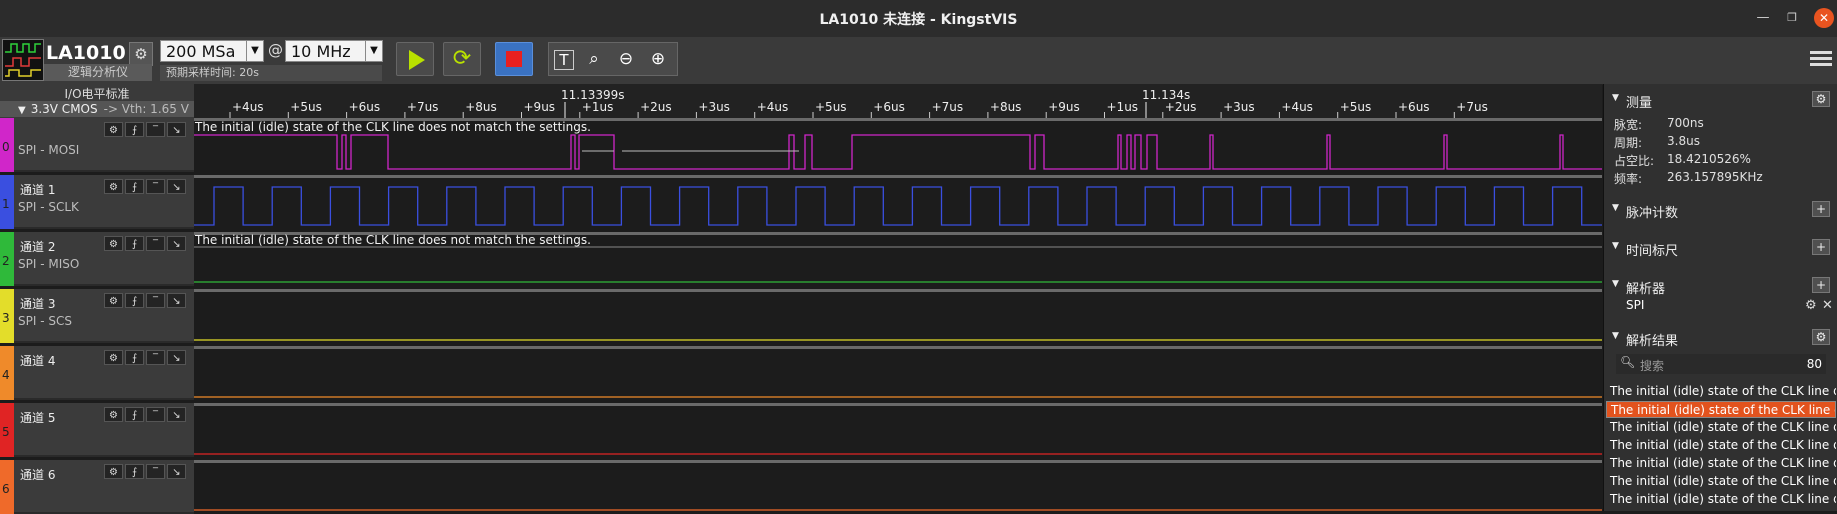  What do you see at coordinates (626, 59) in the screenshot?
I see `zoom-out-icon: ⊖` at bounding box center [626, 59].